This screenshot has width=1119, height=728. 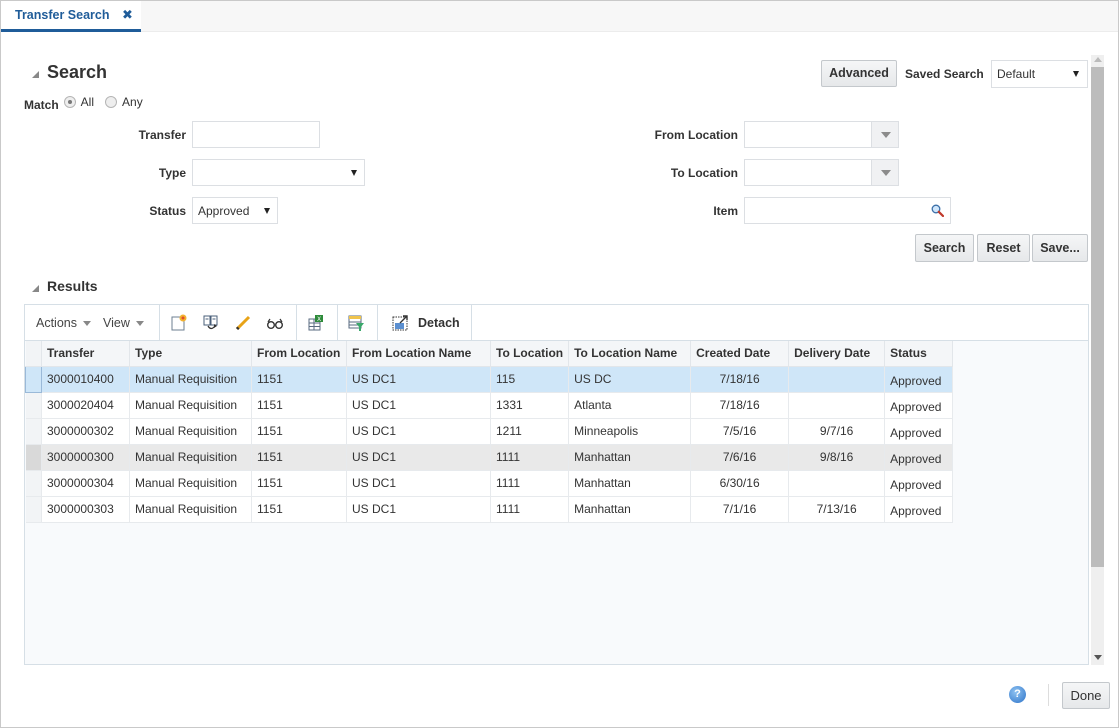 I want to click on export-excel-icon: X, so click(x=316, y=323).